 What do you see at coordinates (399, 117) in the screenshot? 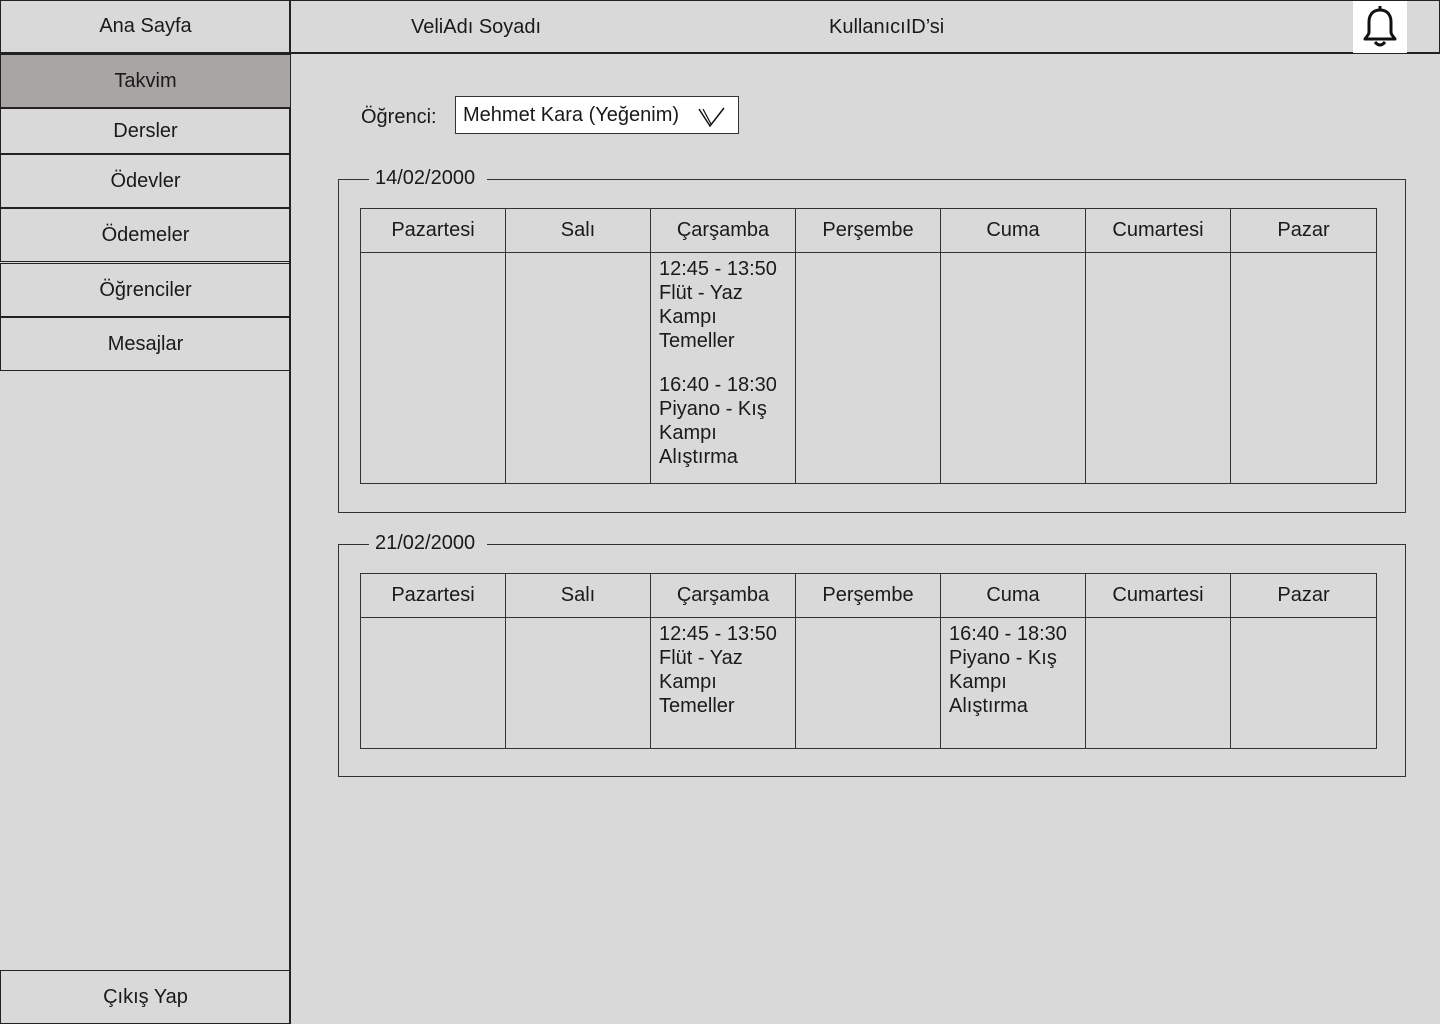
I see `student-label: Öğrenci:` at bounding box center [399, 117].